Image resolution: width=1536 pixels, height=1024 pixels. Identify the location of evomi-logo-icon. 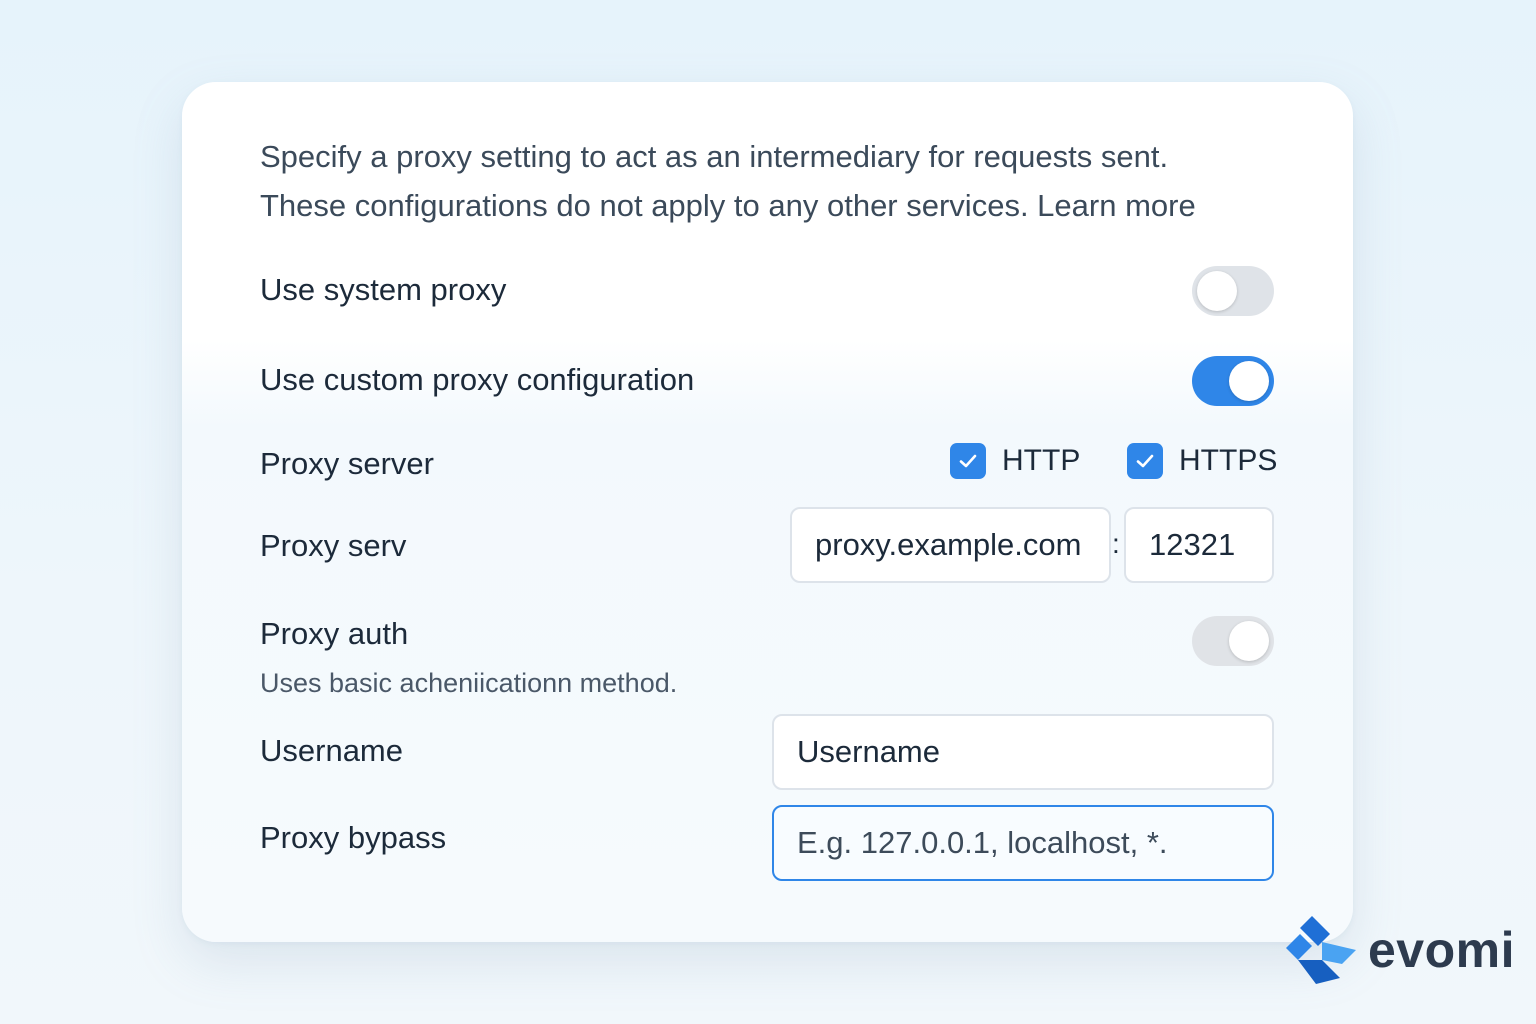
(1321, 950).